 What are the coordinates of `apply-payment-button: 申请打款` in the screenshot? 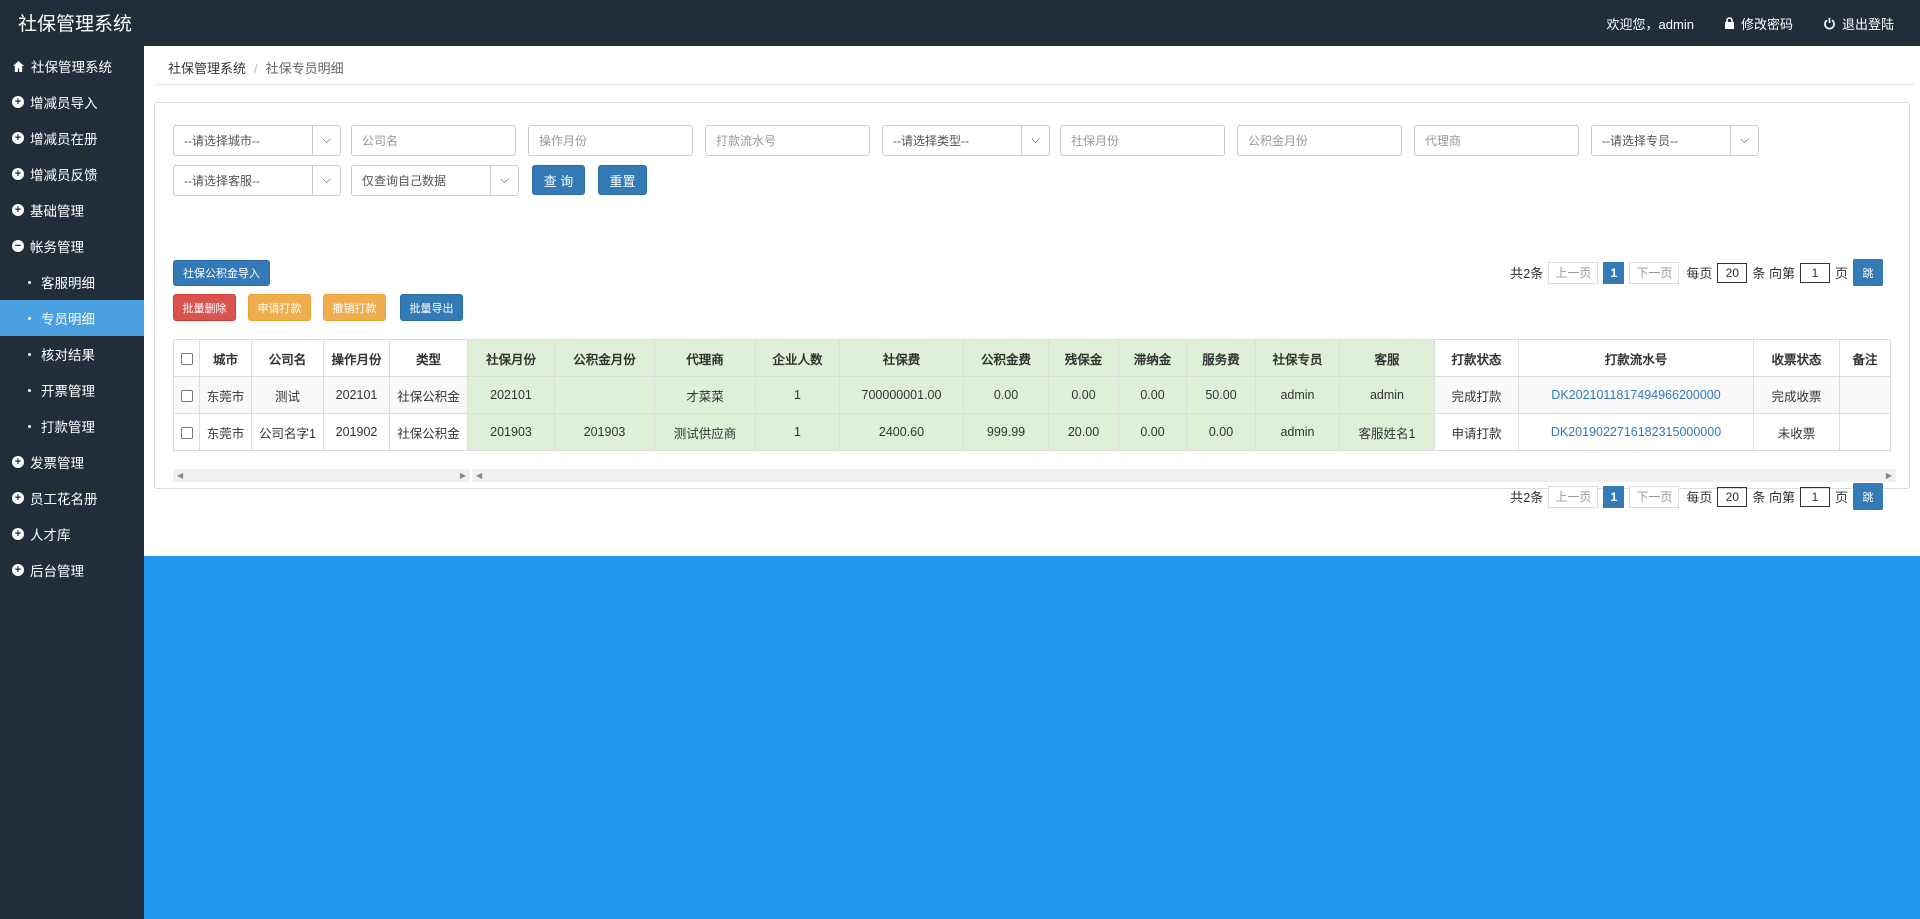 It's located at (279, 307).